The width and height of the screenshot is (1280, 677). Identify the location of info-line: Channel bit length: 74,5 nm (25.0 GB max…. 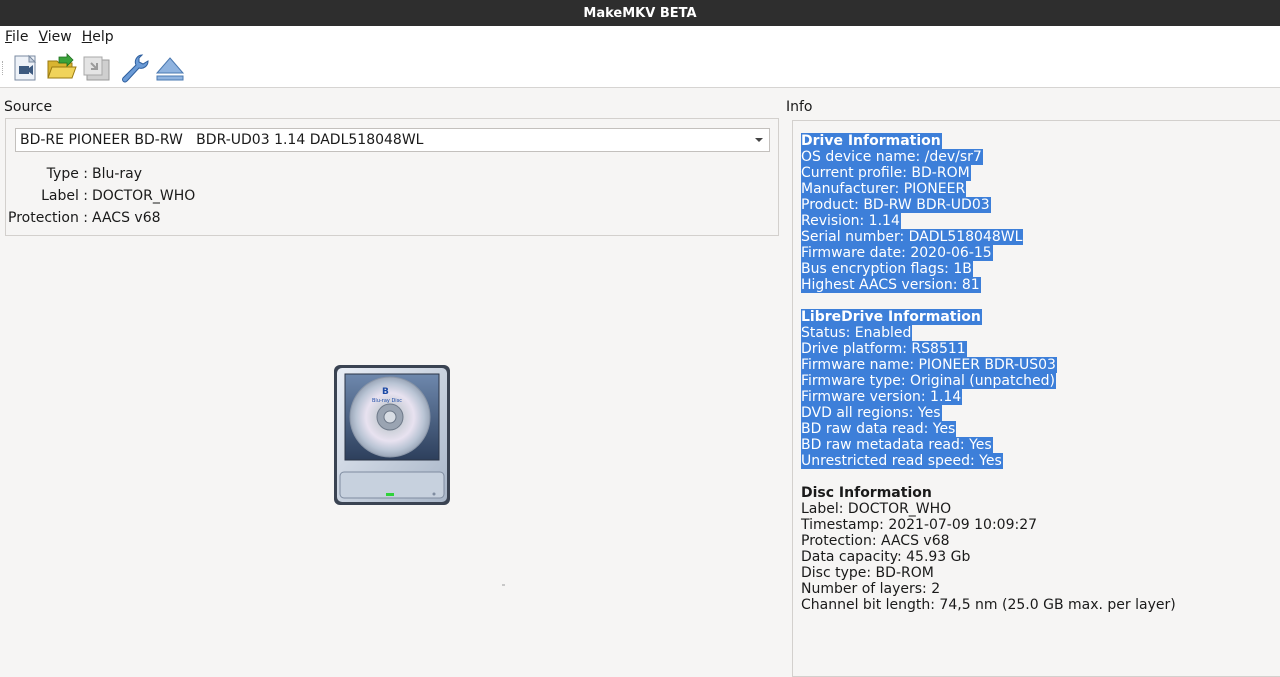
(988, 605).